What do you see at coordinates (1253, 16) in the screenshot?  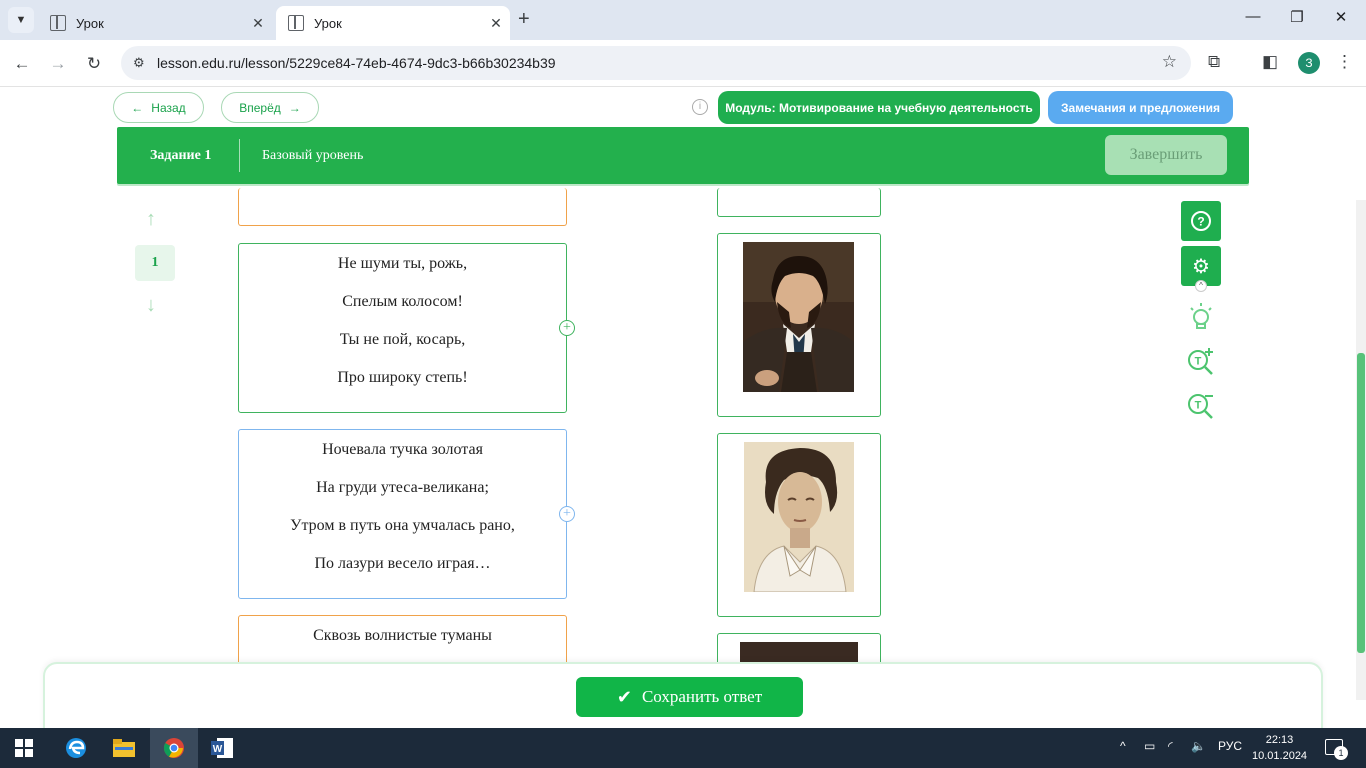 I see `minimize-button: —` at bounding box center [1253, 16].